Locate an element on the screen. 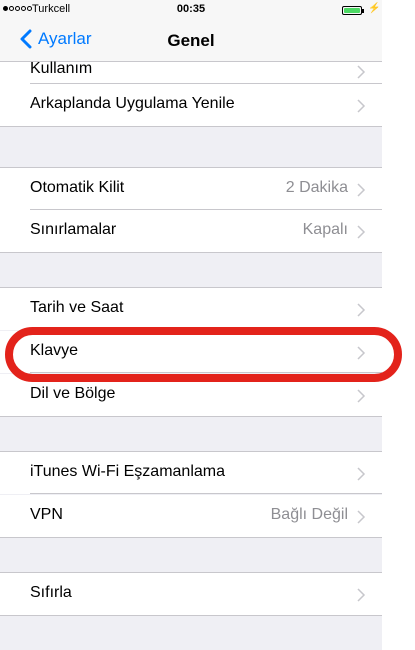  row-label: Arkaplanda Uygulama Yenile is located at coordinates (132, 103).